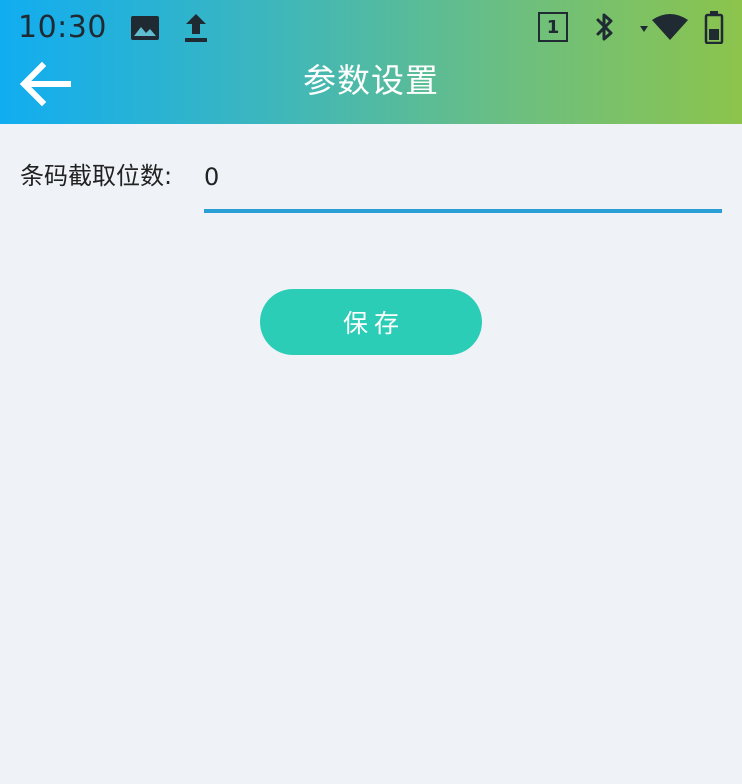 The image size is (742, 784). I want to click on barcode-digits-underline, so click(463, 211).